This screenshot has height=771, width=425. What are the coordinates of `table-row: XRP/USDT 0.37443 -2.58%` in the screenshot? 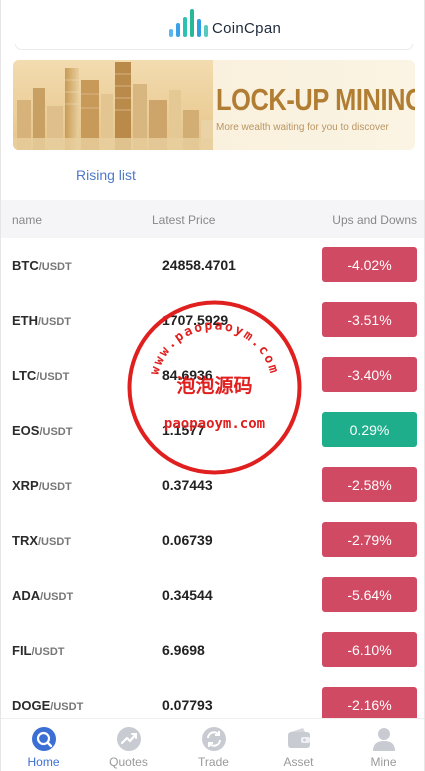 It's located at (212, 485).